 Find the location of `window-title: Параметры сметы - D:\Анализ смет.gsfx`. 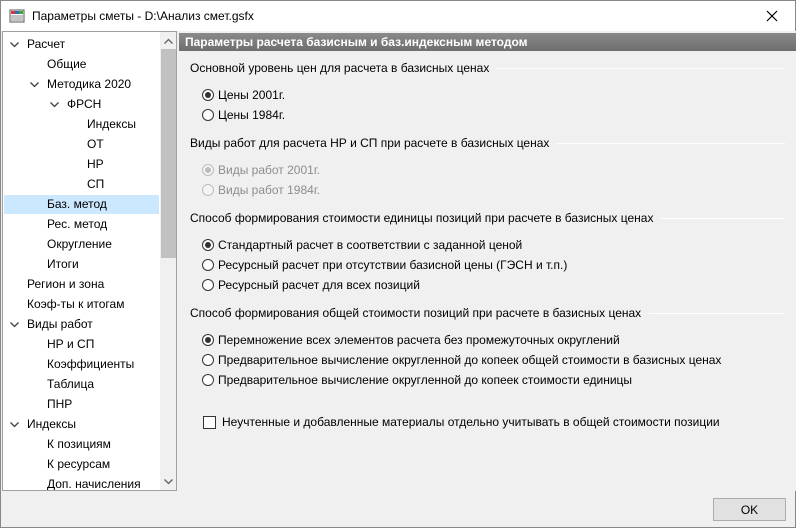

window-title: Параметры сметы - D:\Анализ смет.gsfx is located at coordinates (143, 16).